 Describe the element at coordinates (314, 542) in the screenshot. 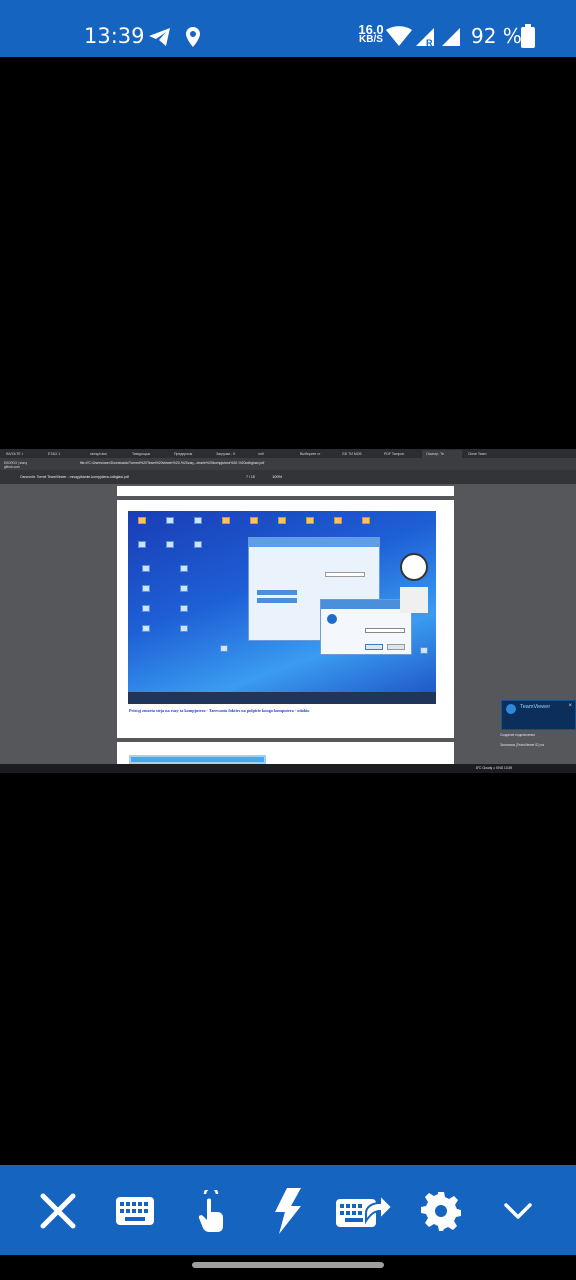

I see `teamviewer-window-header` at that location.